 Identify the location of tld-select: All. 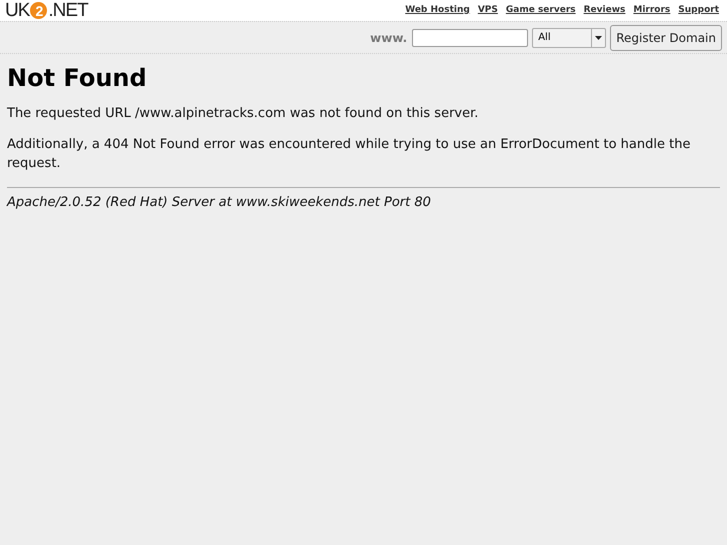
(569, 38).